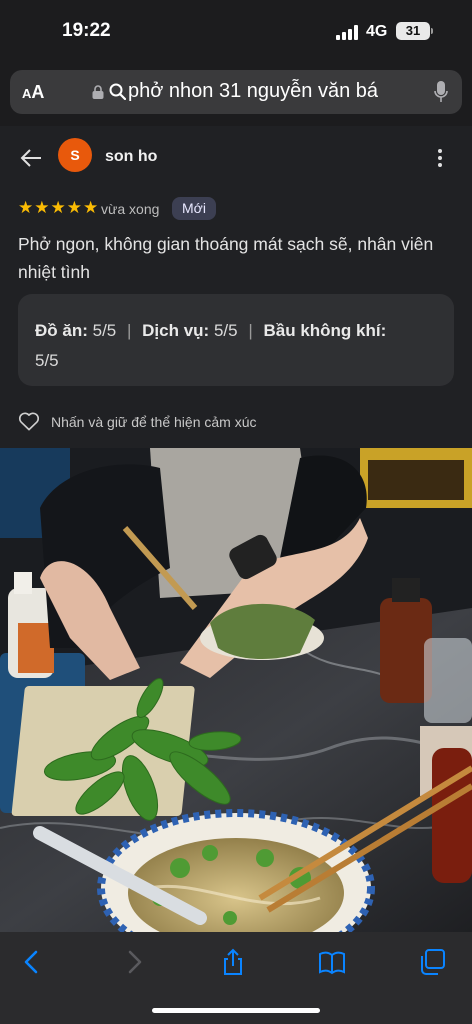  Describe the element at coordinates (154, 422) in the screenshot. I see `reaction-hint: Nhấn và giữ để thể hiện cảm xúc` at that location.